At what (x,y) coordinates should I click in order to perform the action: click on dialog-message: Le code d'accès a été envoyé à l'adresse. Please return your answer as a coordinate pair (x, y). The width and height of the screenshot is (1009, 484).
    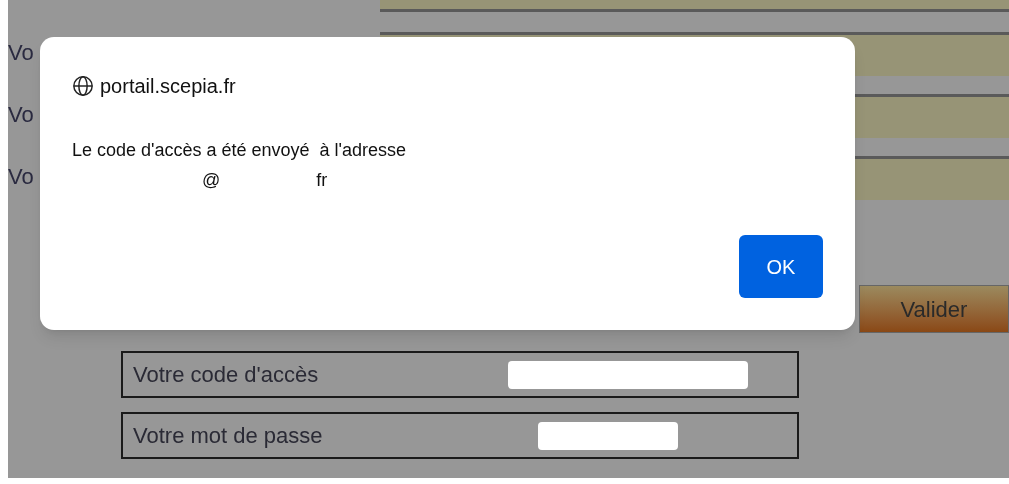
    Looking at the image, I should click on (239, 150).